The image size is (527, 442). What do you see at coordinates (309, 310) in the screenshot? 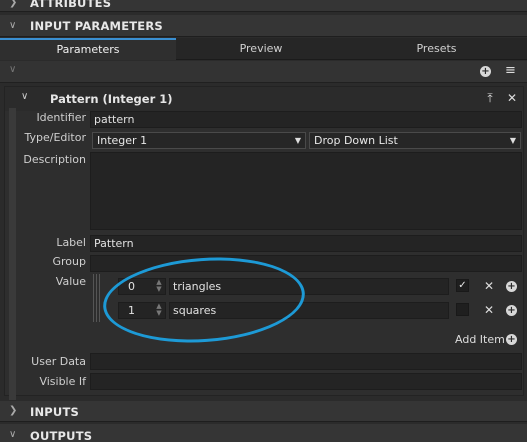
I see `item-name-field: squares` at bounding box center [309, 310].